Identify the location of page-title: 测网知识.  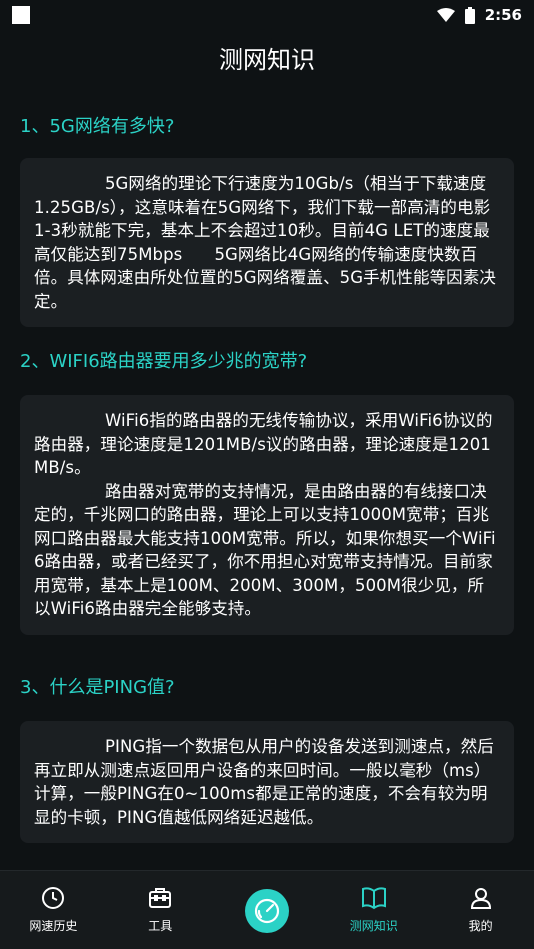
(267, 60).